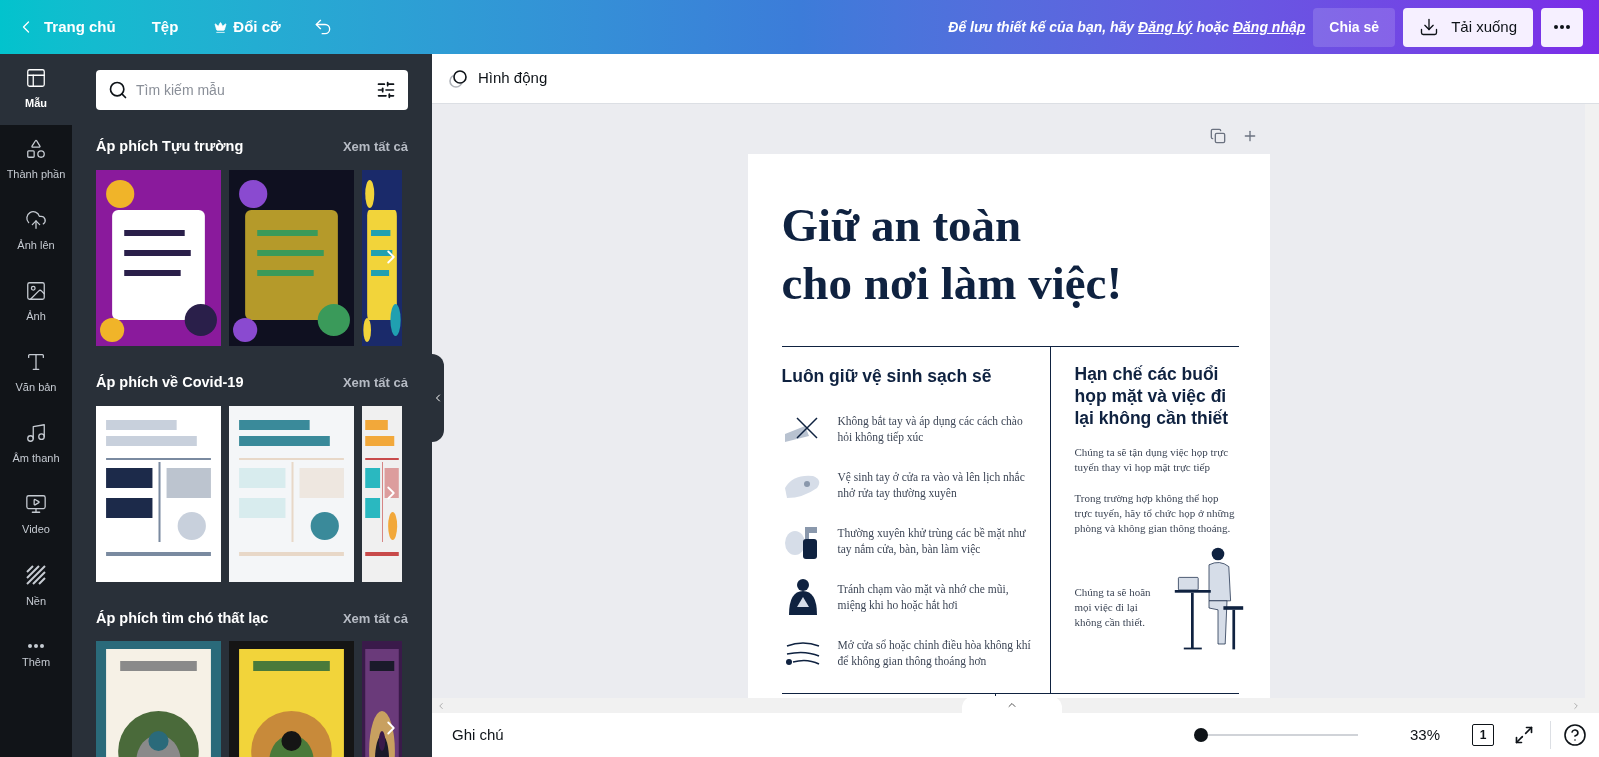  What do you see at coordinates (1354, 27) in the screenshot?
I see `share-button: Chia sẻ` at bounding box center [1354, 27].